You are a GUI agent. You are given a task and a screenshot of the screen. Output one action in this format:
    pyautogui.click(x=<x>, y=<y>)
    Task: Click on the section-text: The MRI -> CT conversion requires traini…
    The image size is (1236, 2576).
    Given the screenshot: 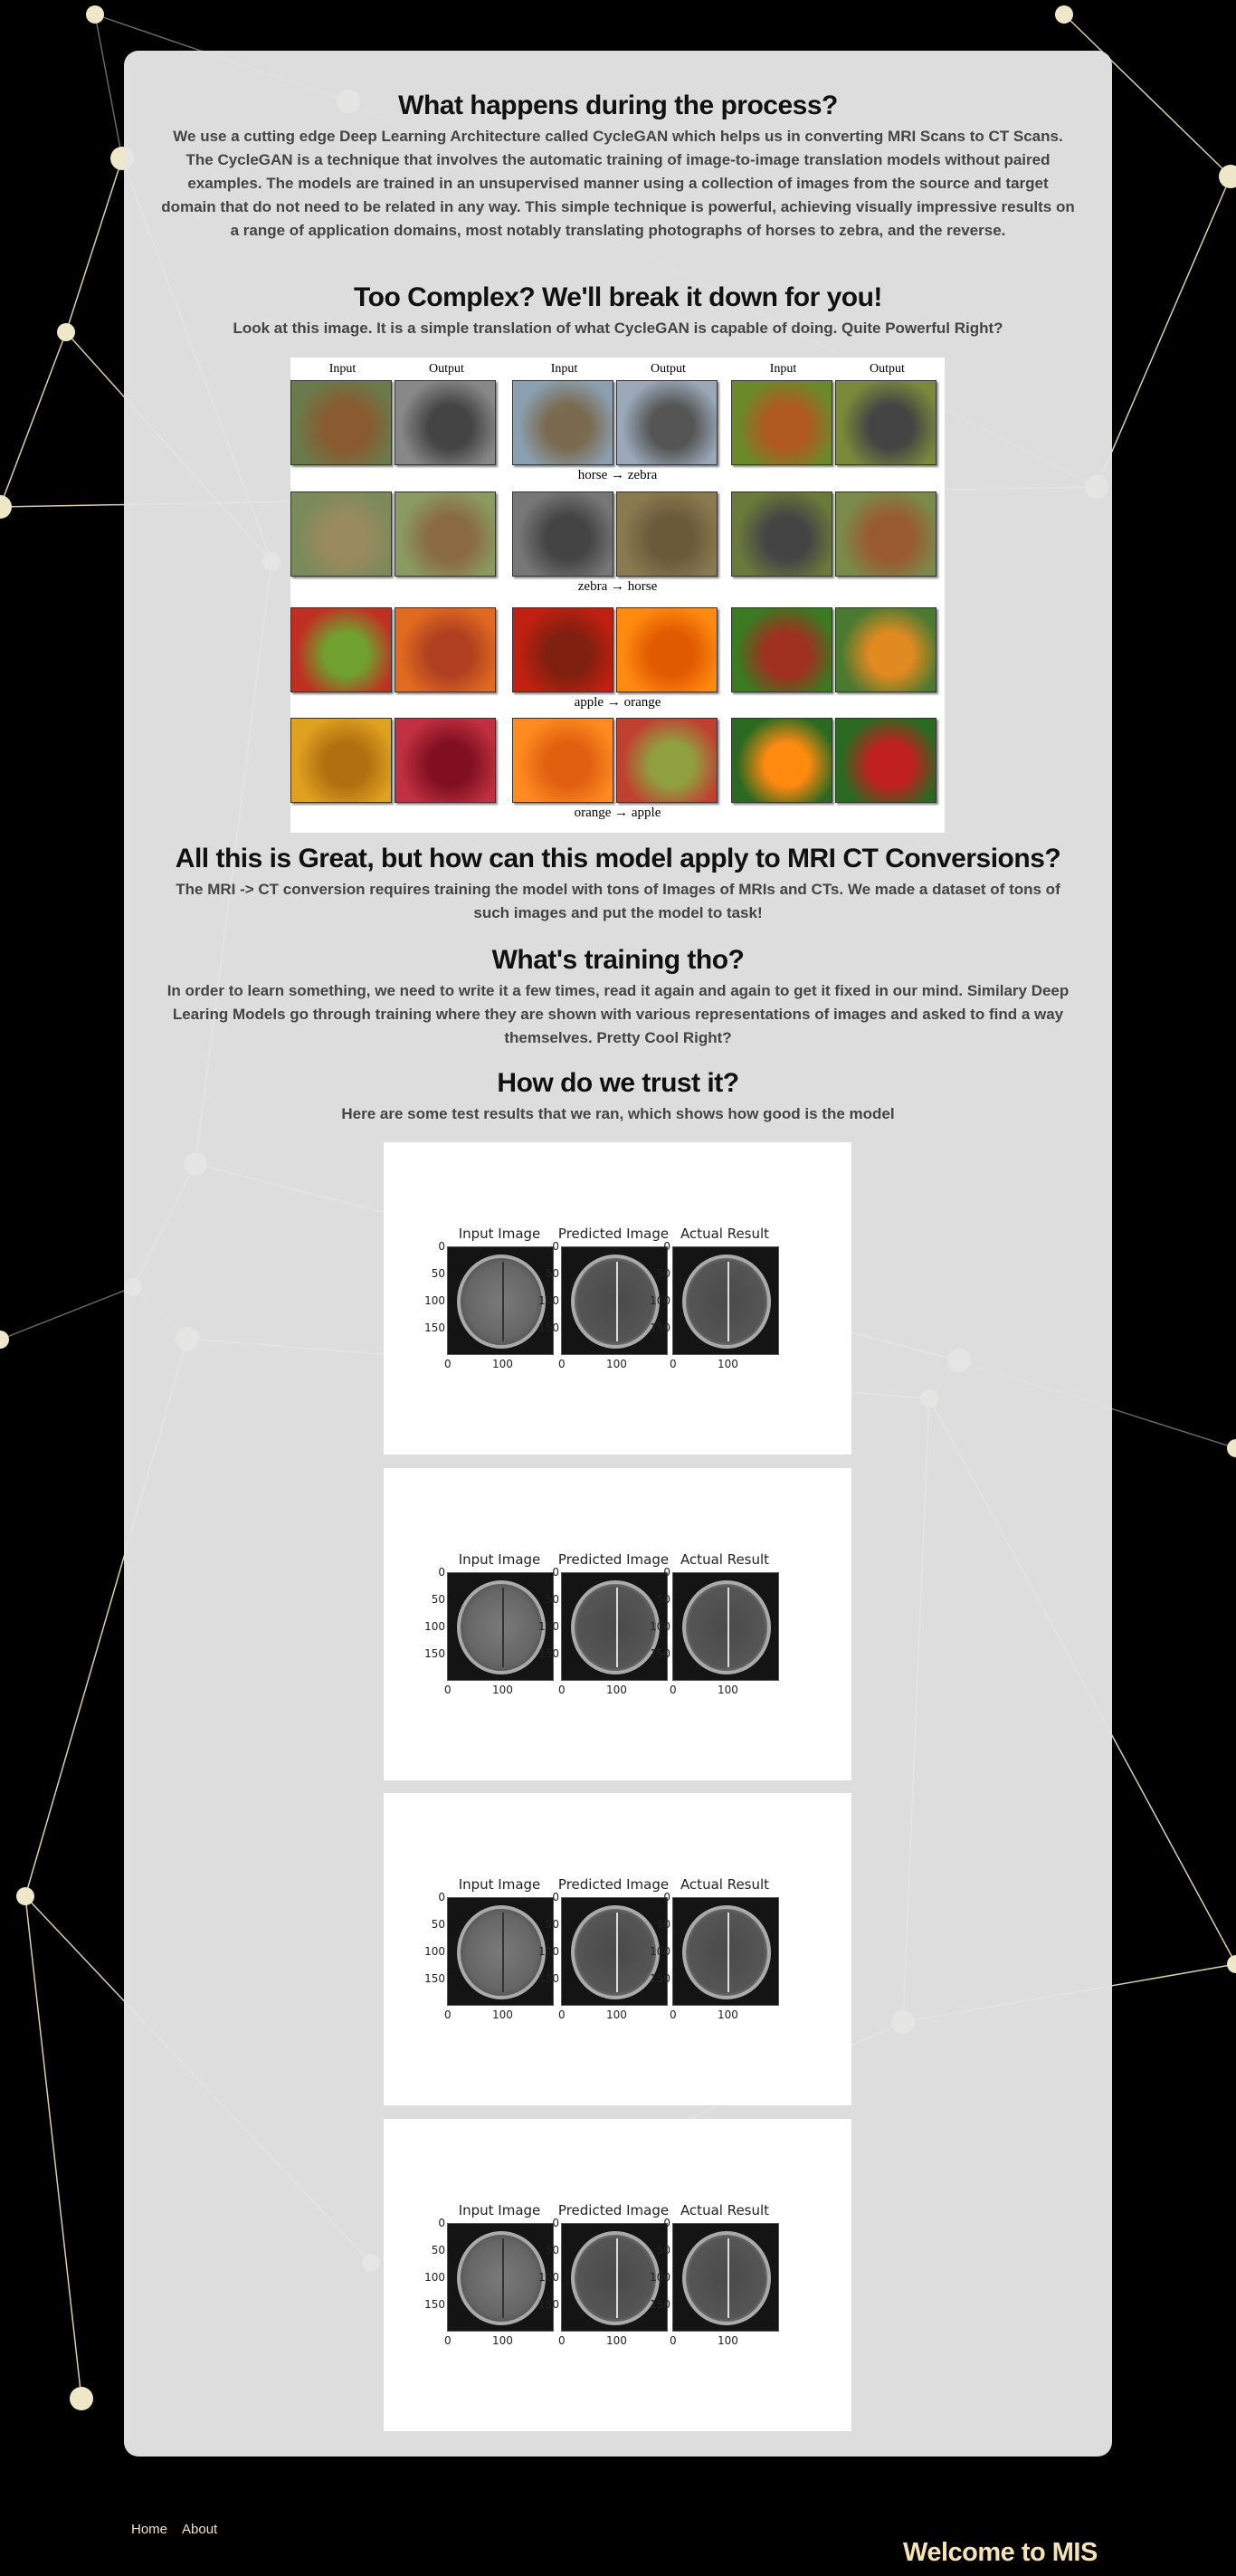 What is the action you would take?
    pyautogui.click(x=618, y=901)
    